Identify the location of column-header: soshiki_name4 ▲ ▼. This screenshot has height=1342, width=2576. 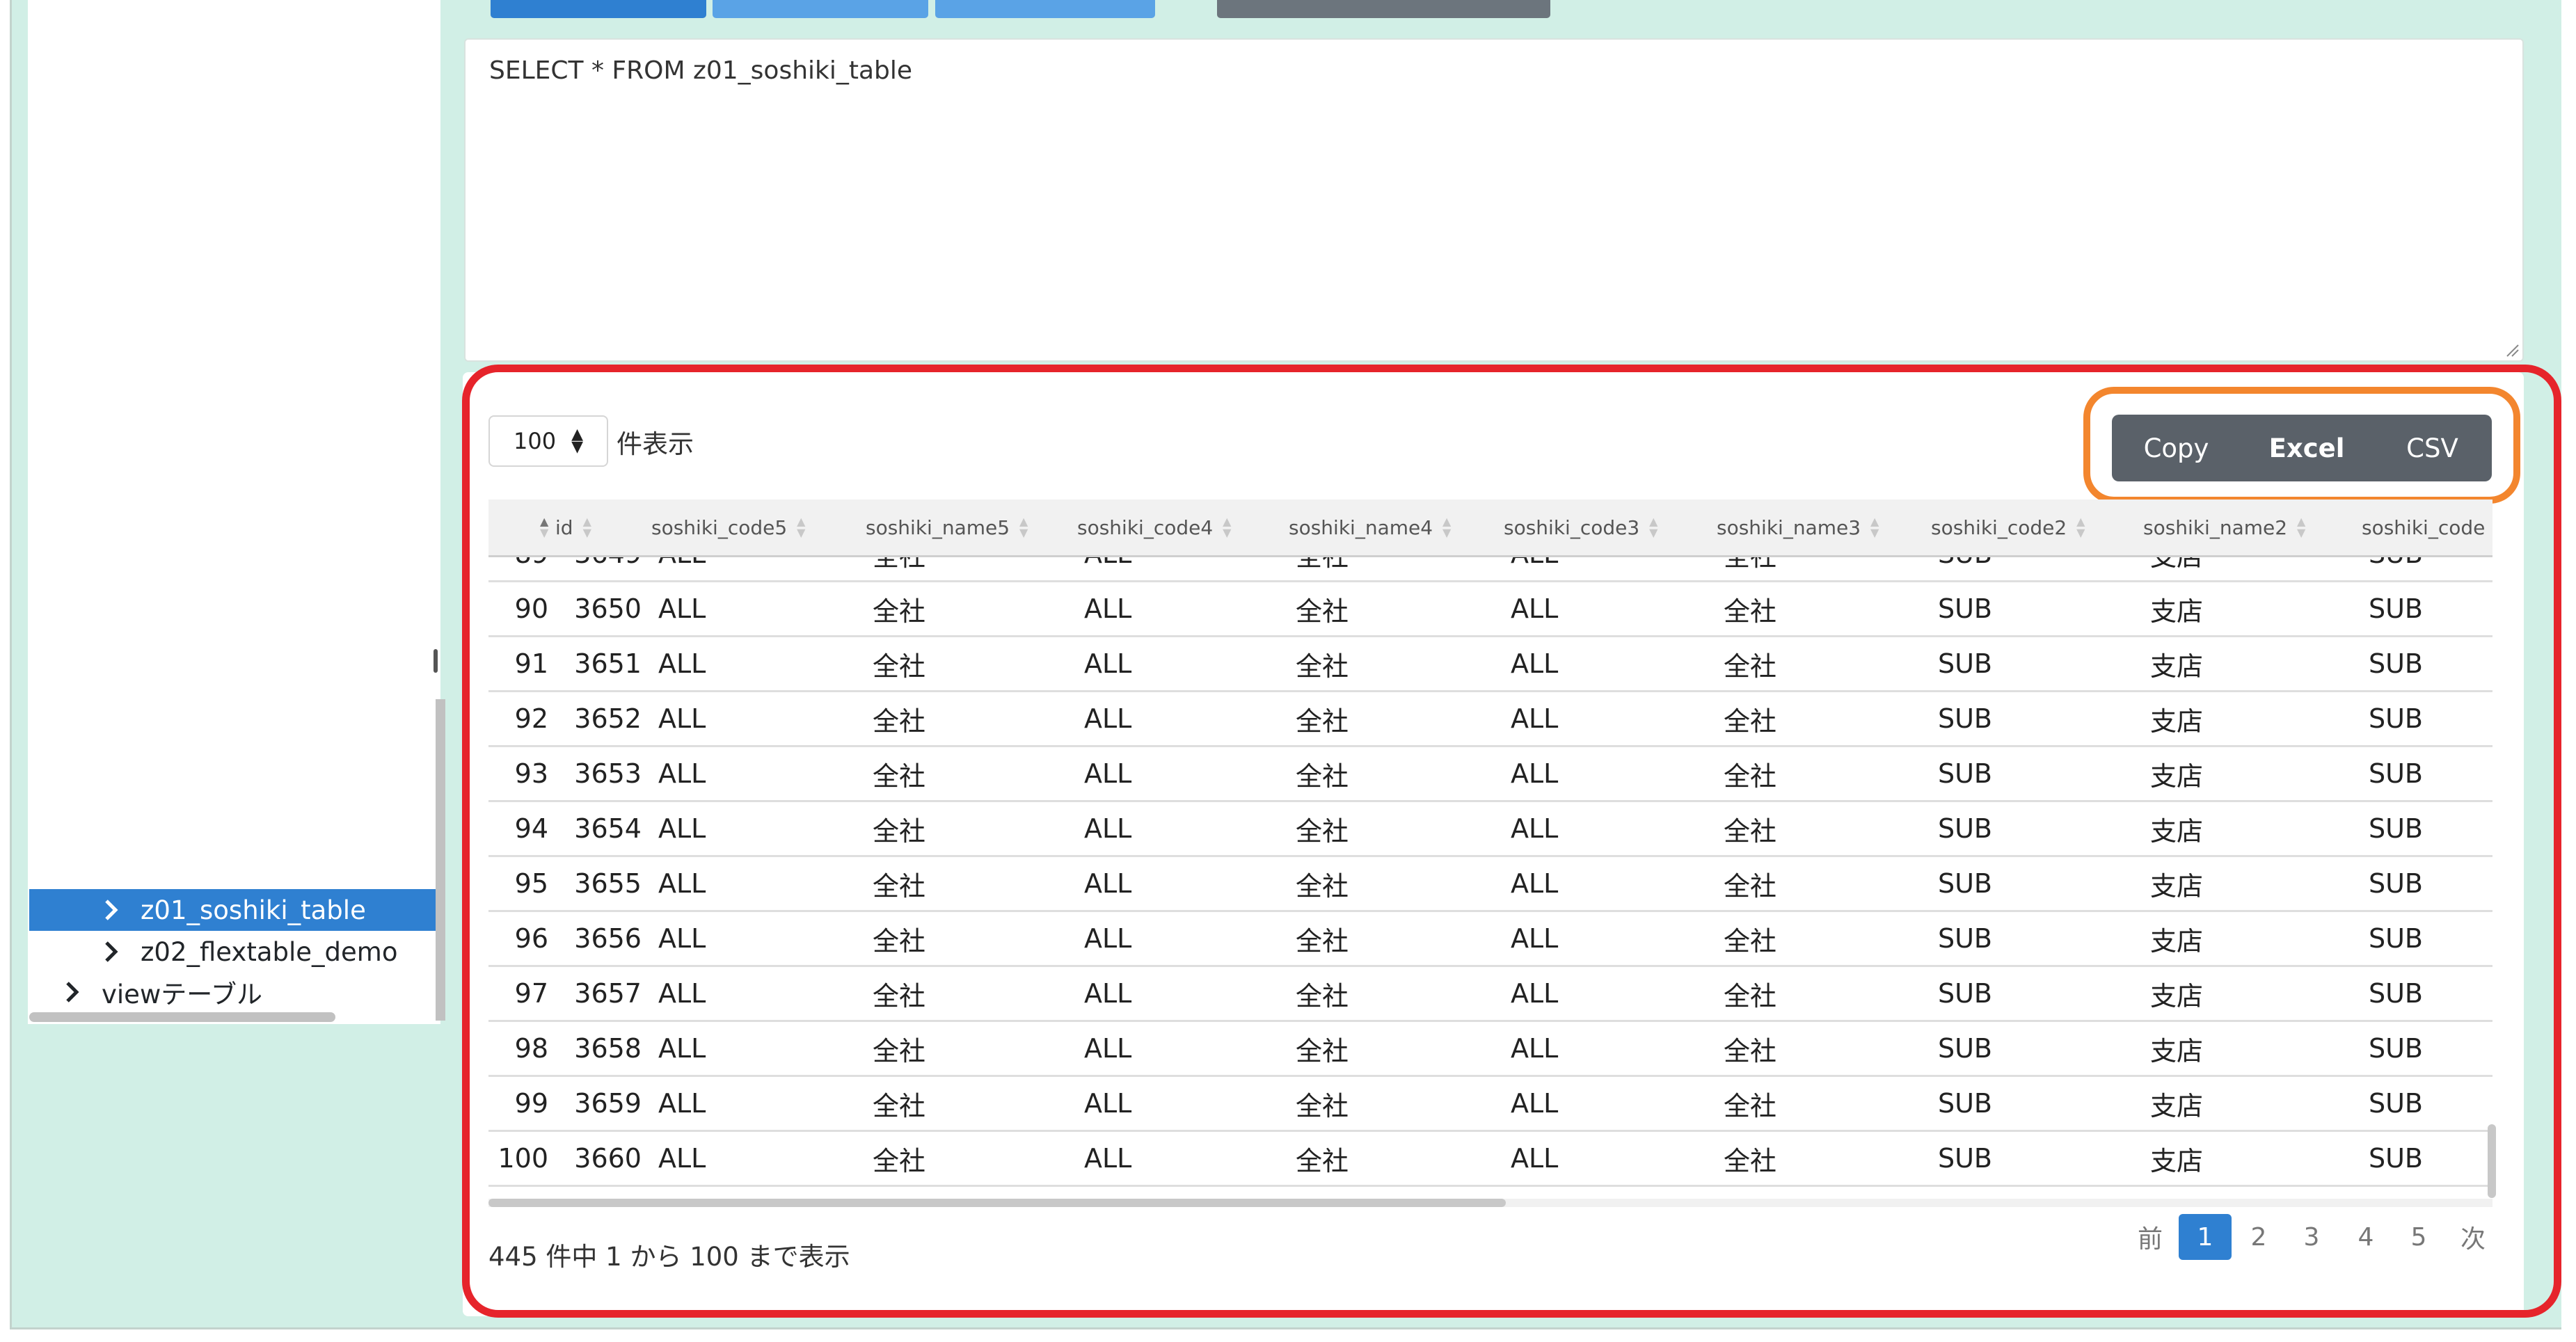
(1370, 527).